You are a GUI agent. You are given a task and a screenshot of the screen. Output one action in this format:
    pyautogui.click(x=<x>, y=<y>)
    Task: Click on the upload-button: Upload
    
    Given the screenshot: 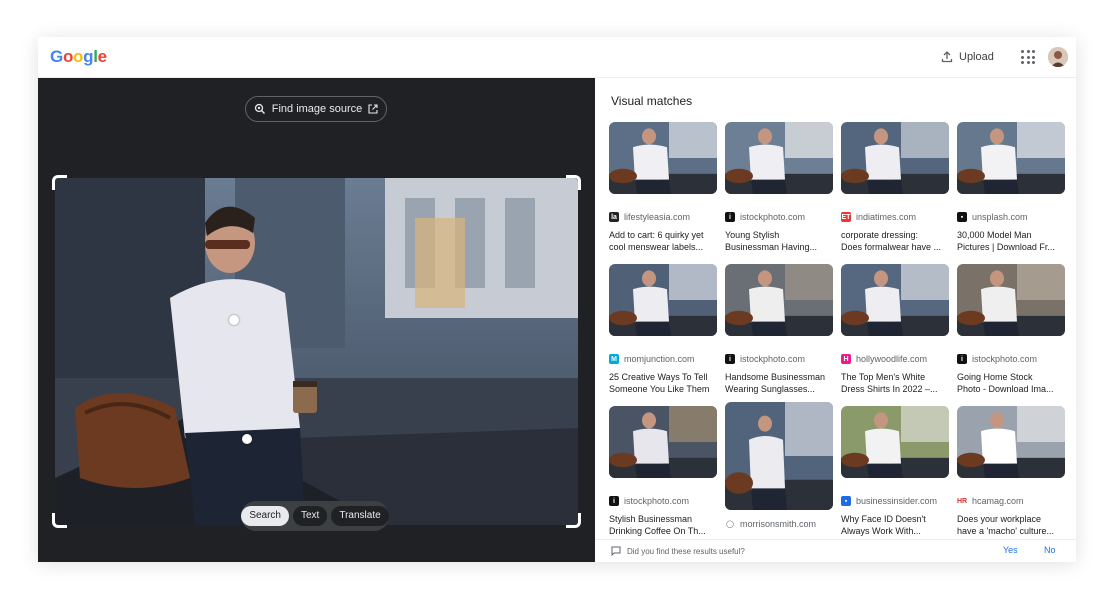 What is the action you would take?
    pyautogui.click(x=967, y=57)
    